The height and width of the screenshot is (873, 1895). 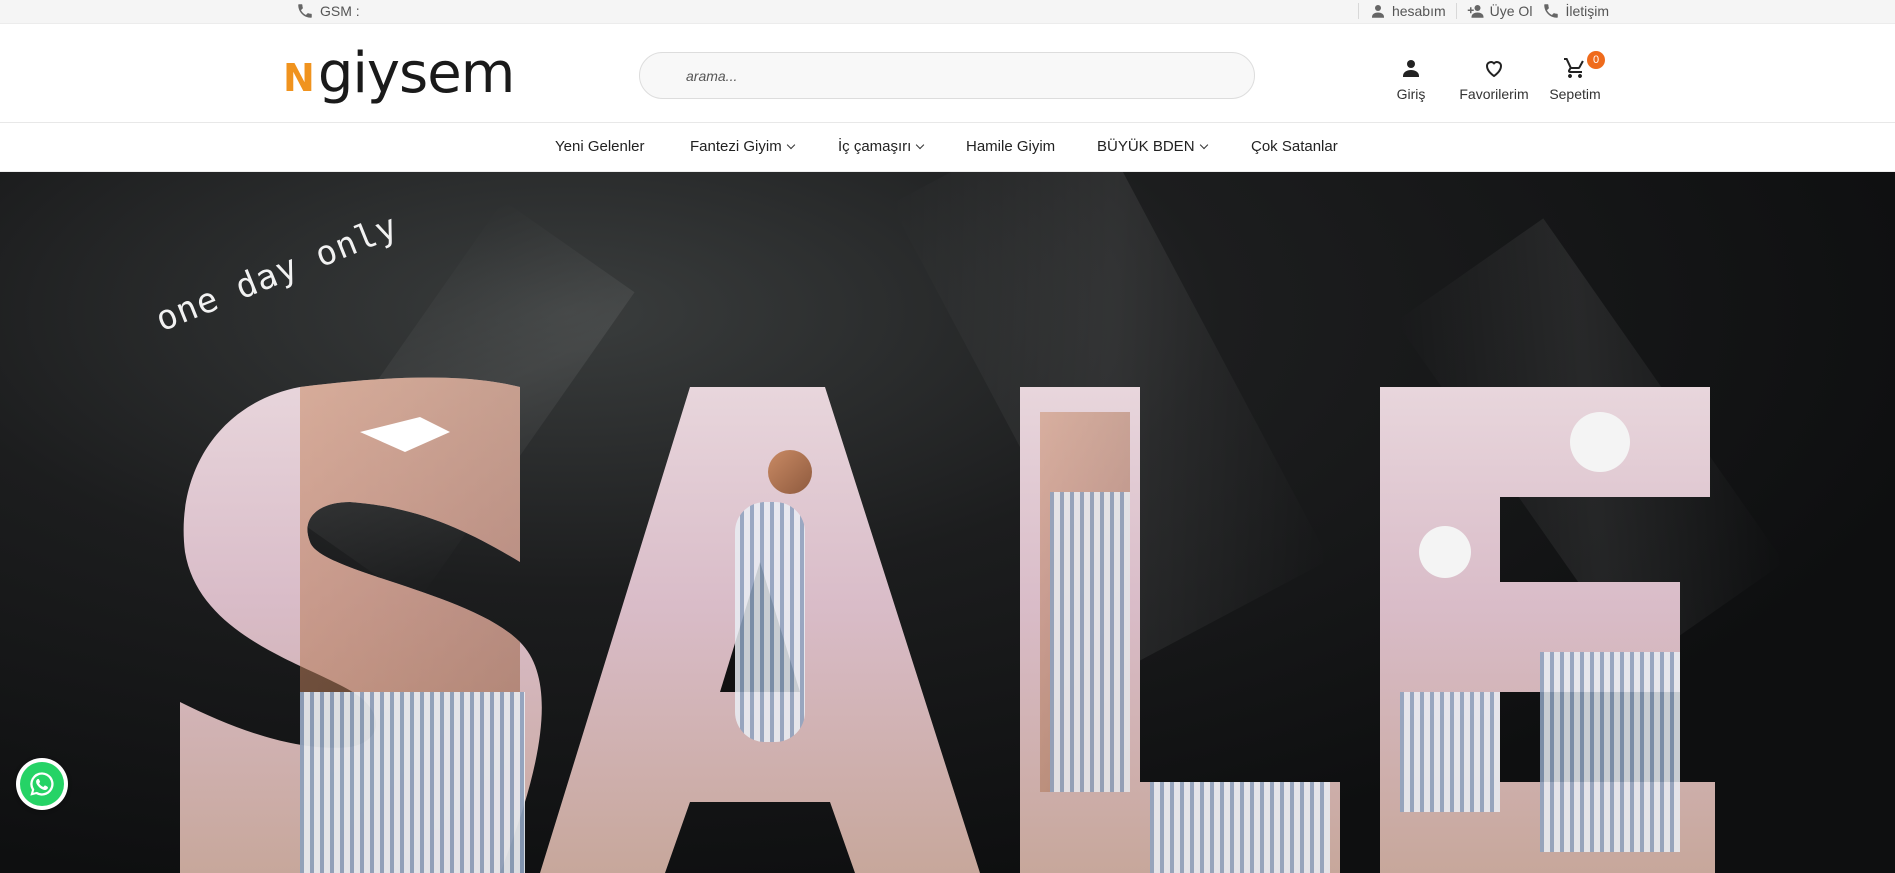 I want to click on nav-item-label: Hamile Giyim, so click(x=1011, y=146).